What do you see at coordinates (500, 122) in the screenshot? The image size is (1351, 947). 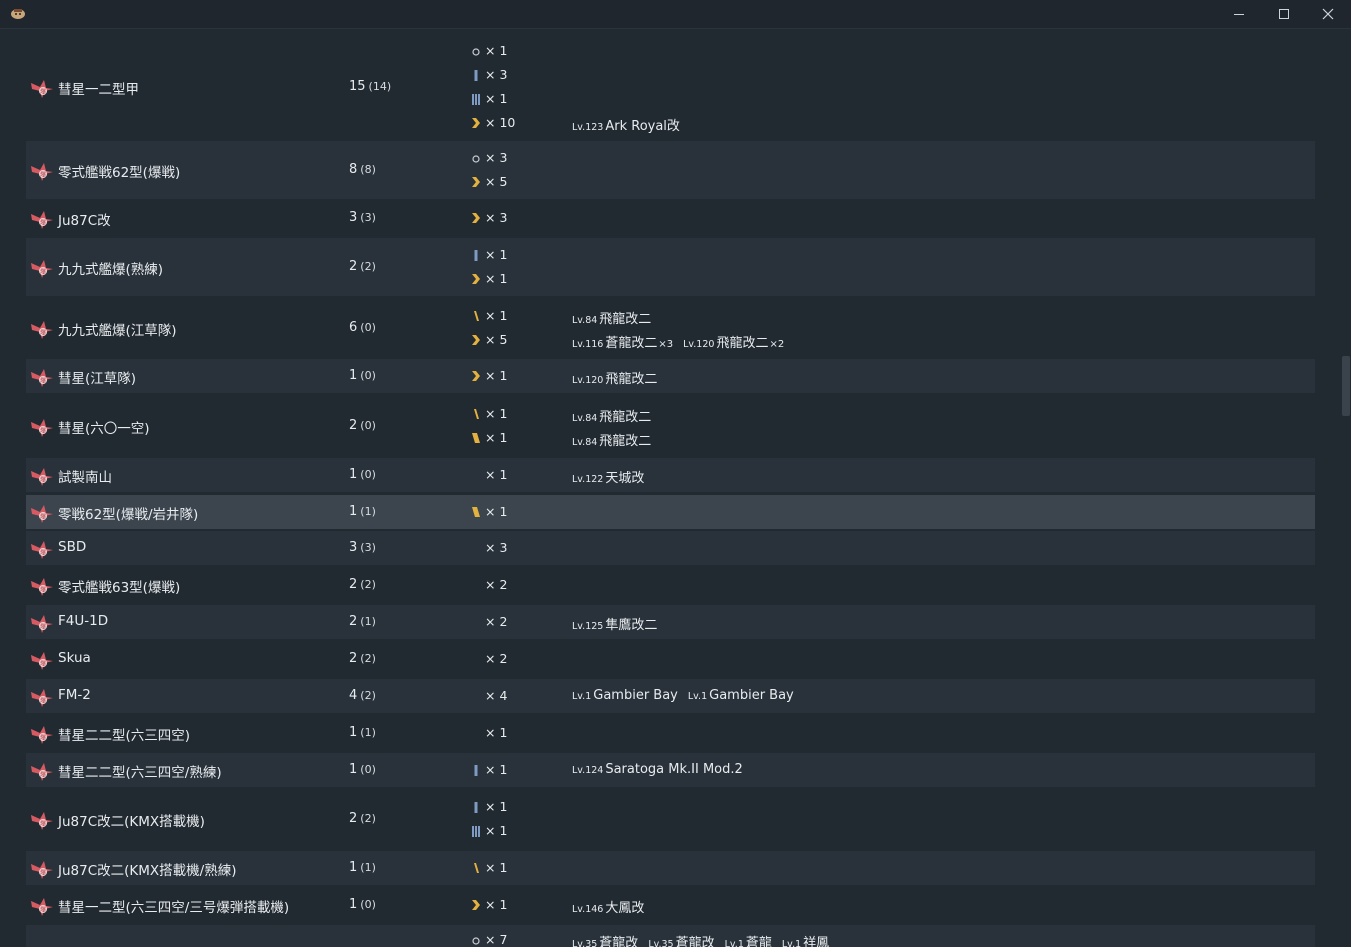 I see `level-multiplier: × 10` at bounding box center [500, 122].